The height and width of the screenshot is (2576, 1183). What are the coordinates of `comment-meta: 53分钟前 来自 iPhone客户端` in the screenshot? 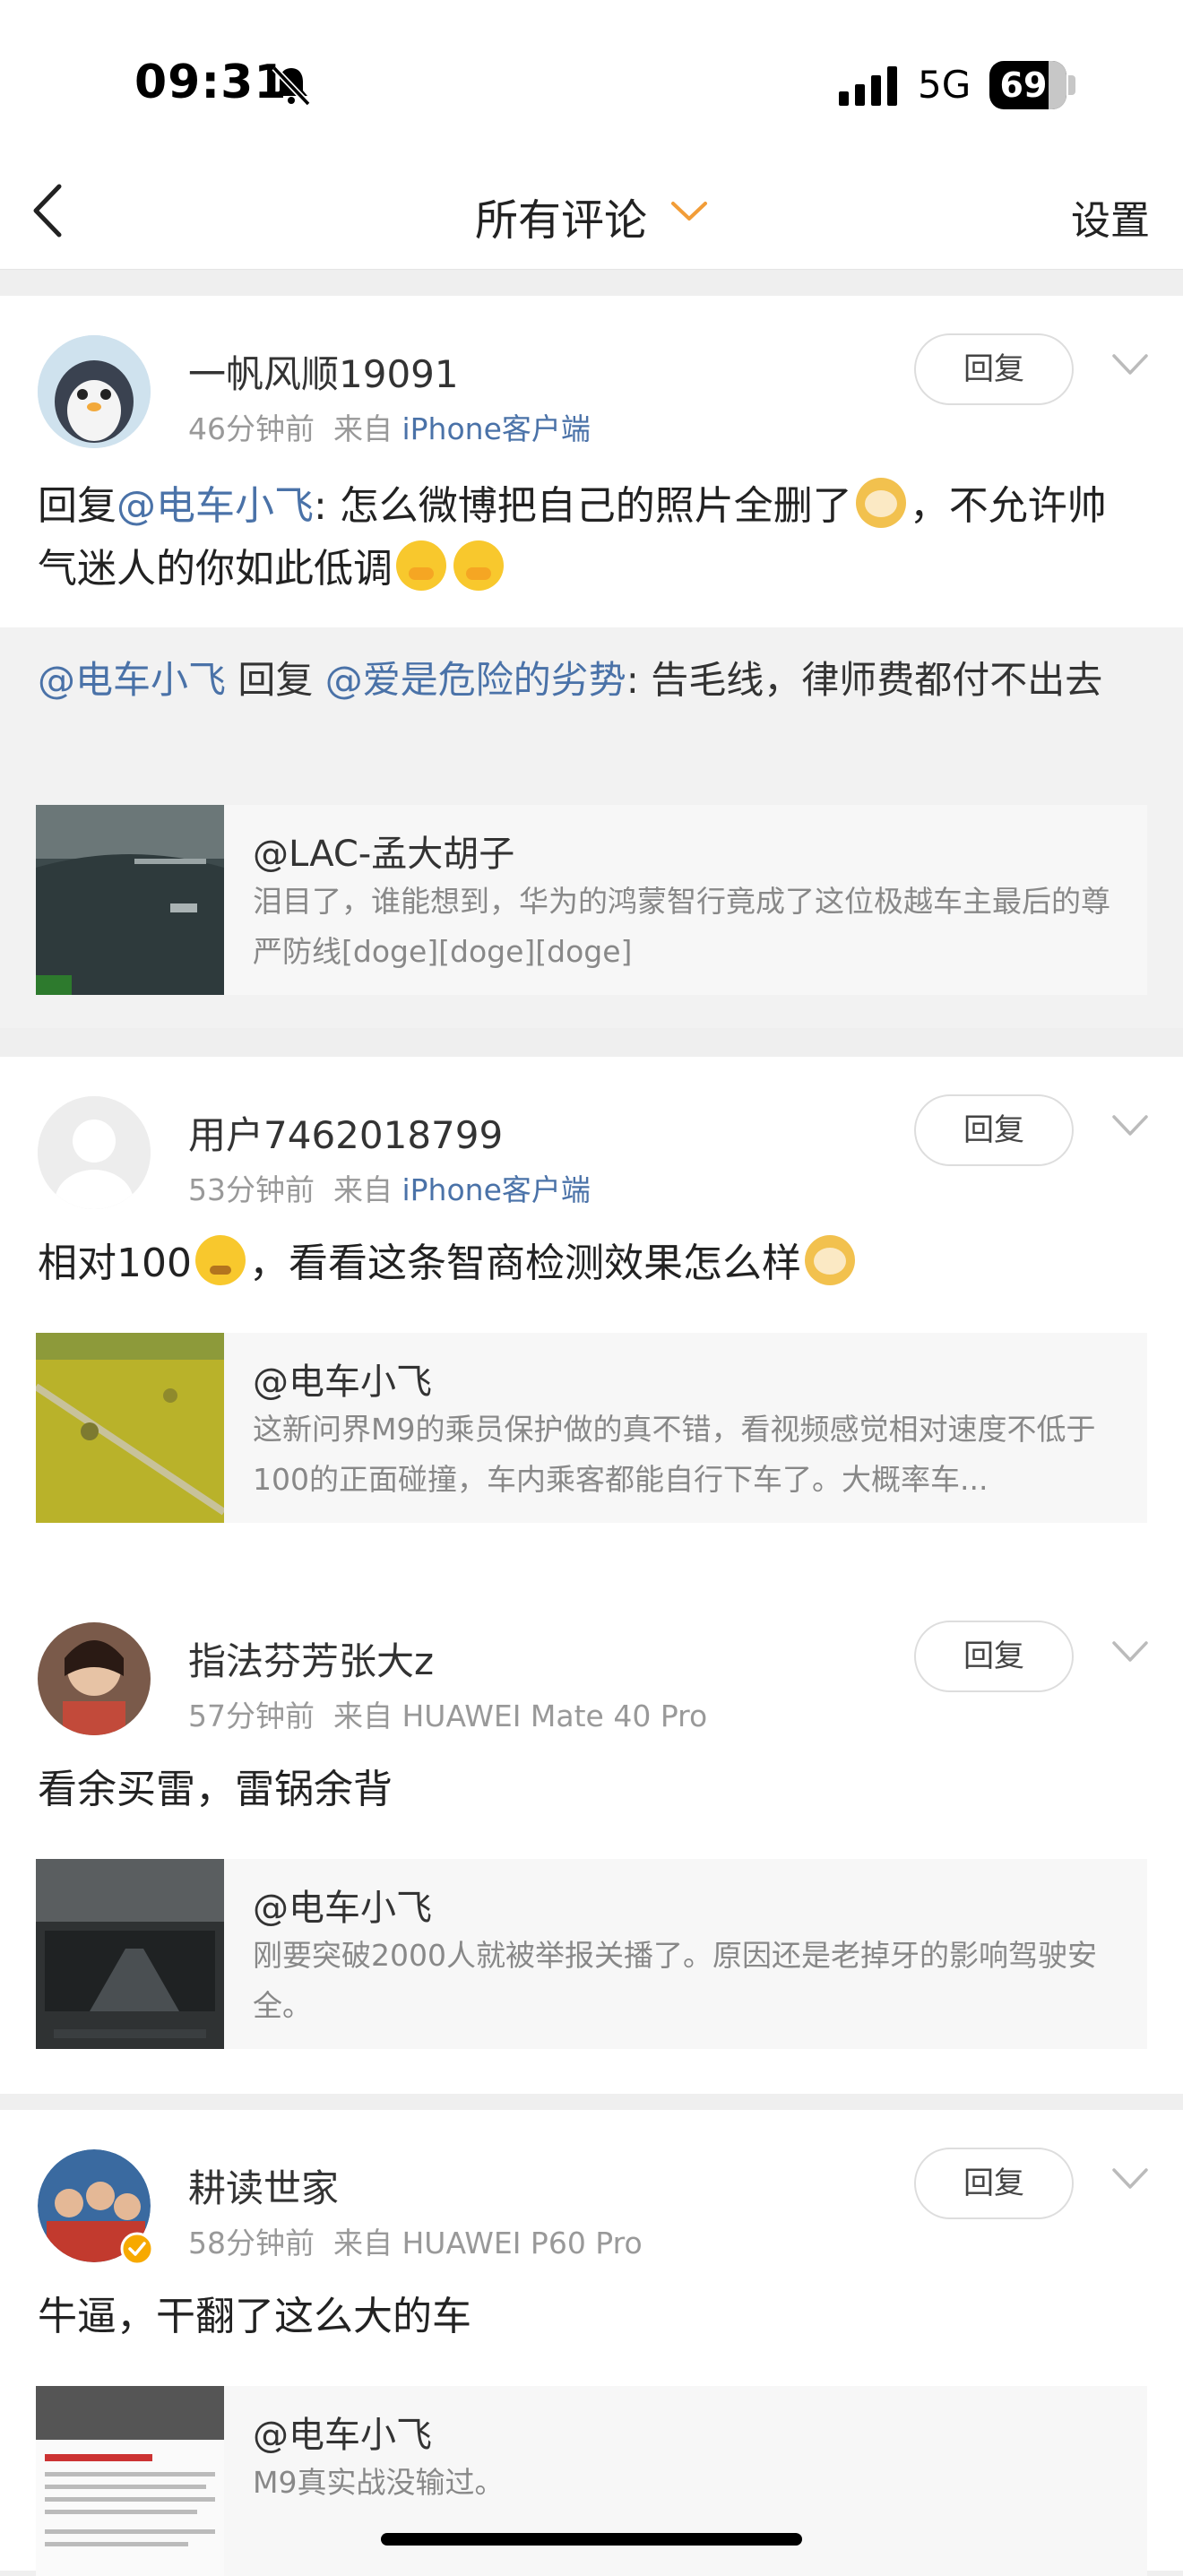 It's located at (389, 1187).